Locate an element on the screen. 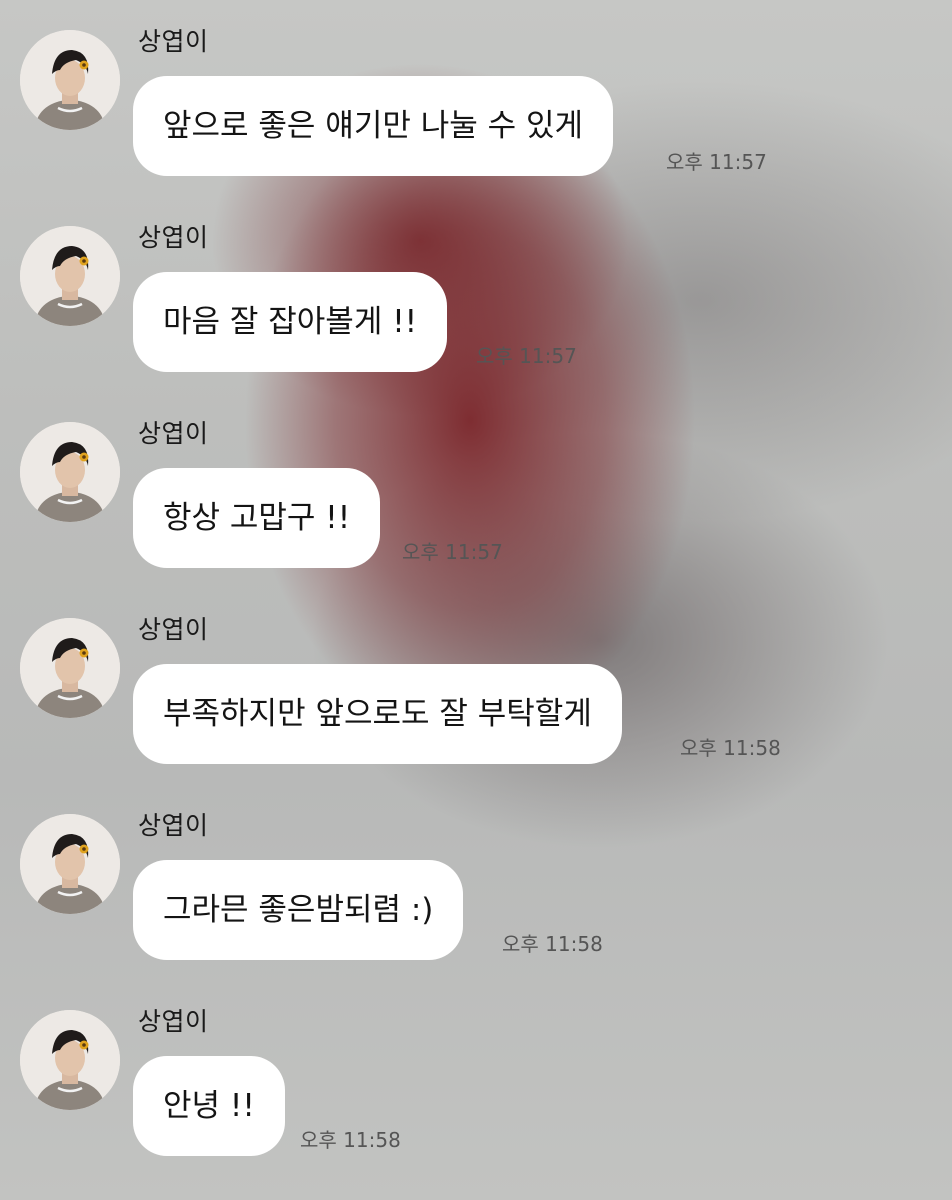  message-bubble: 앞으로 좋은 얘기만 나눌 수 있게 is located at coordinates (373, 126).